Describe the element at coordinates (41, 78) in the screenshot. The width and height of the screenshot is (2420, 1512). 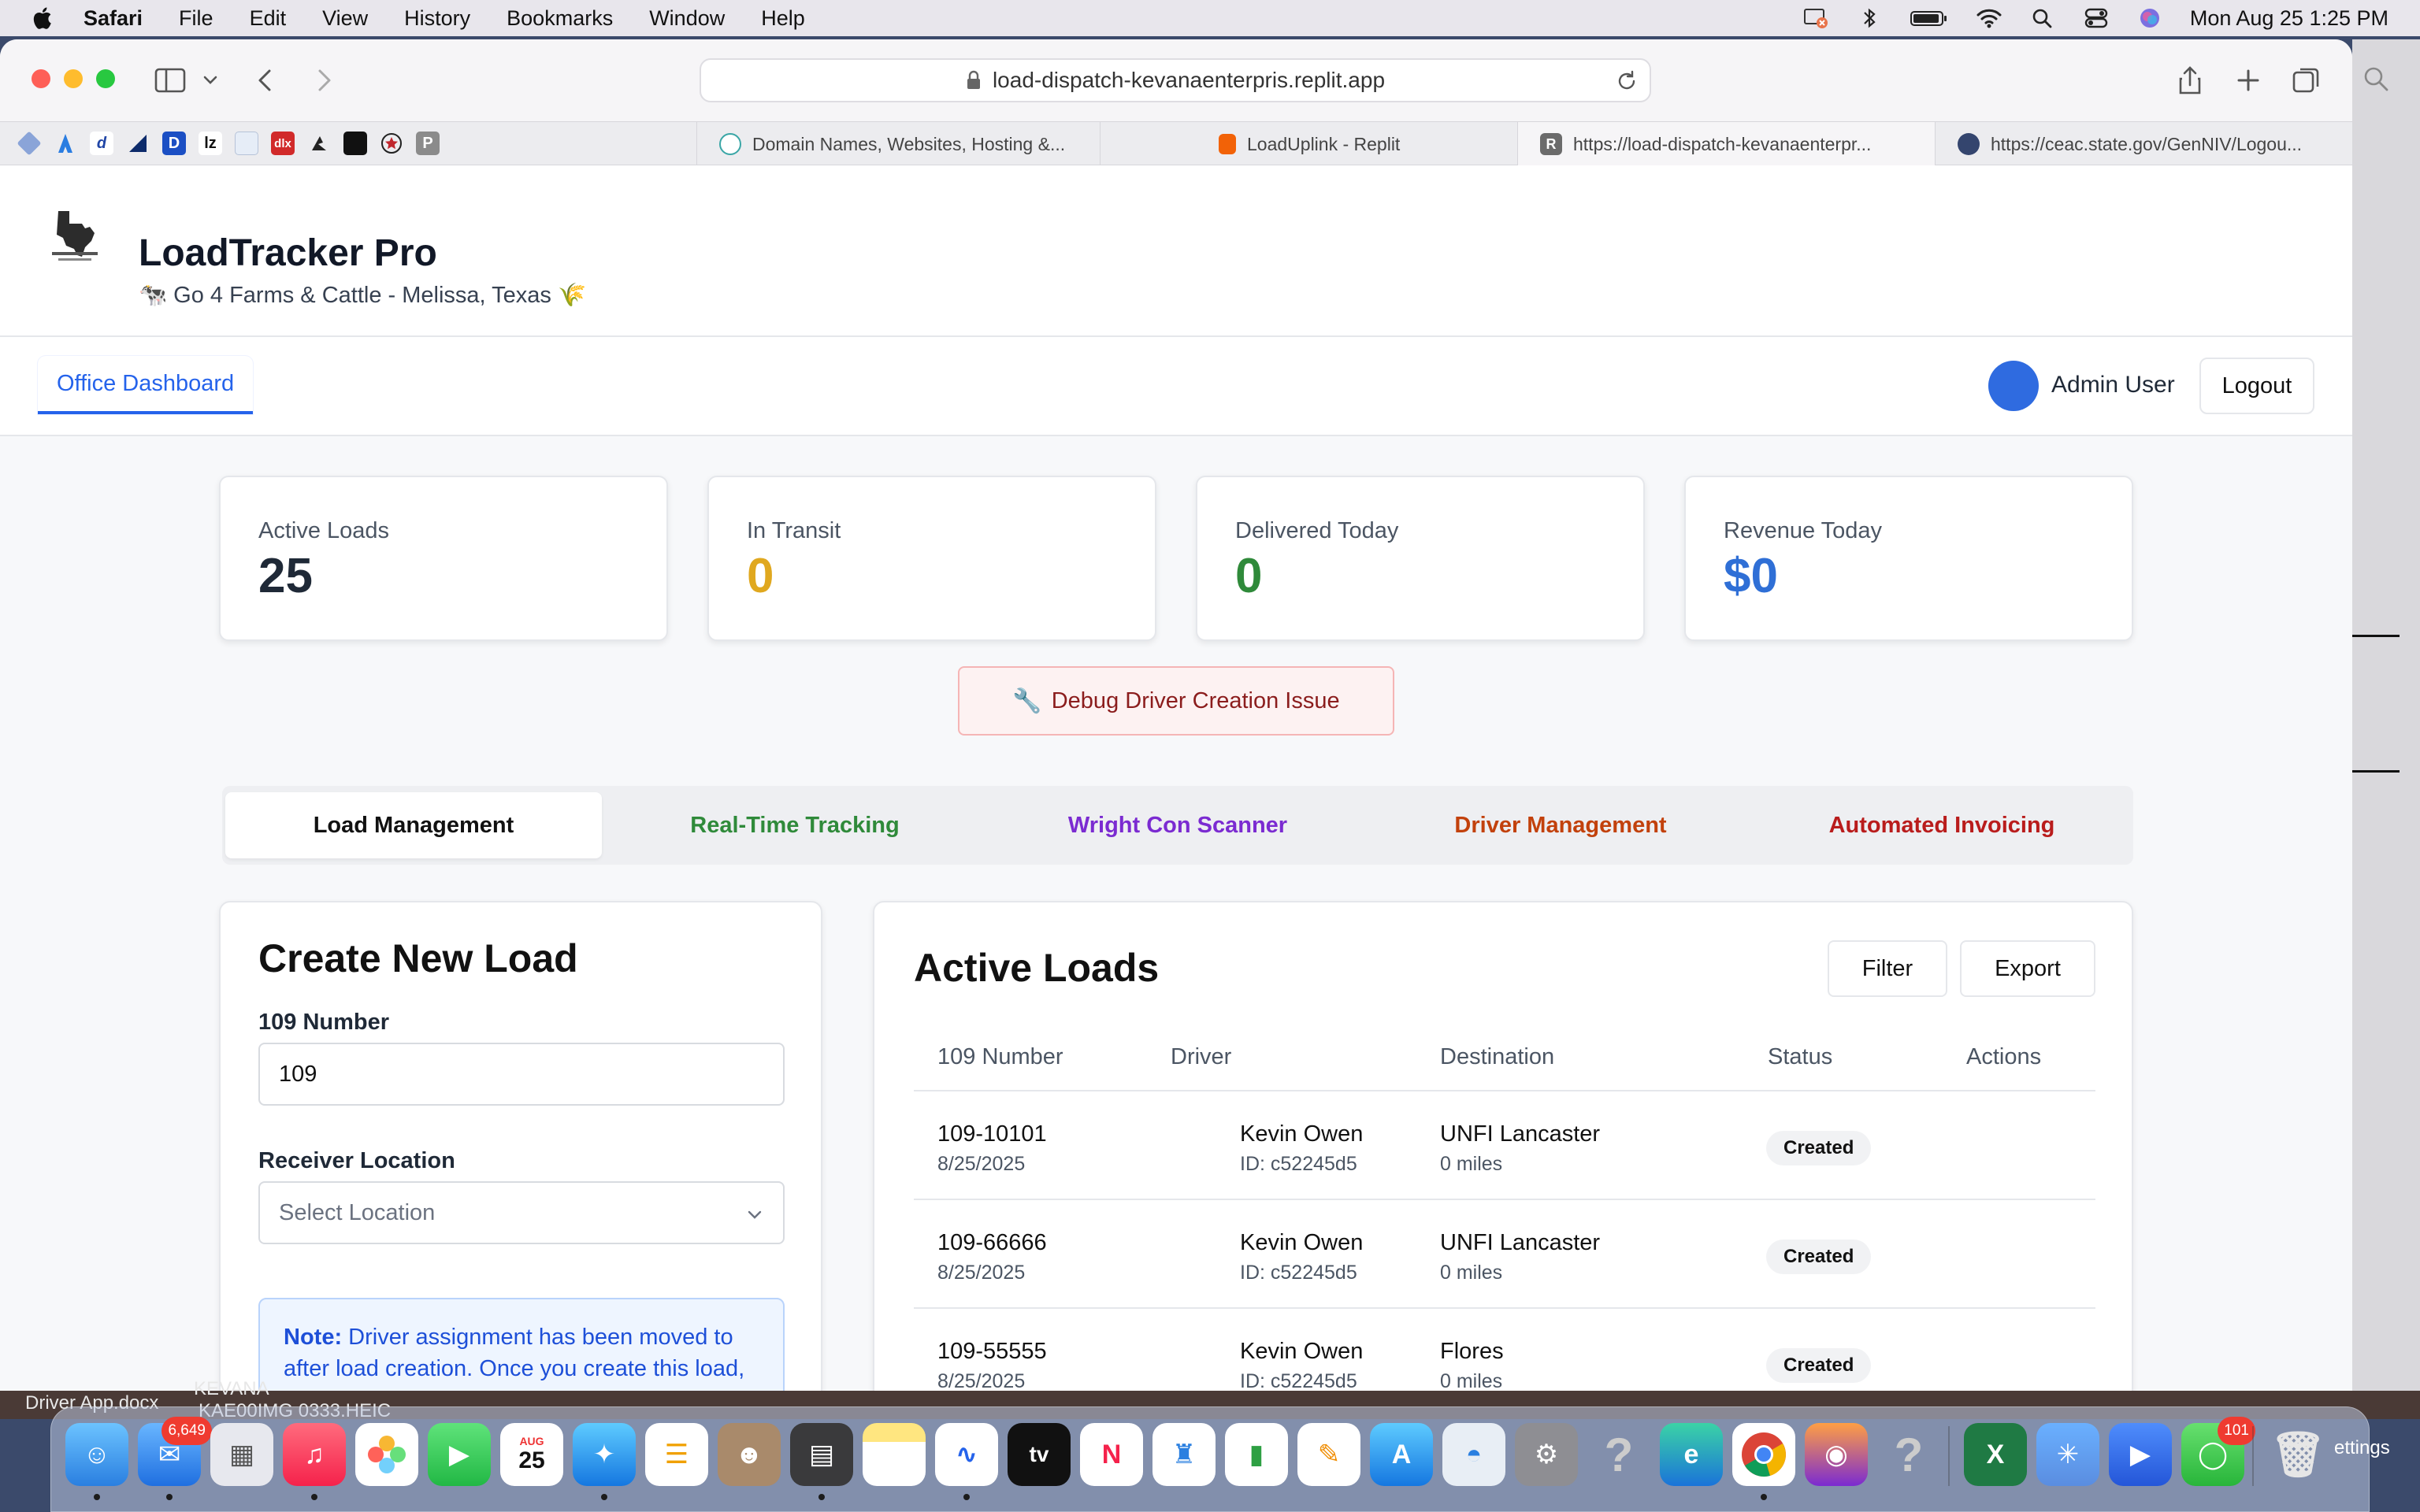
I see `close-window-button` at that location.